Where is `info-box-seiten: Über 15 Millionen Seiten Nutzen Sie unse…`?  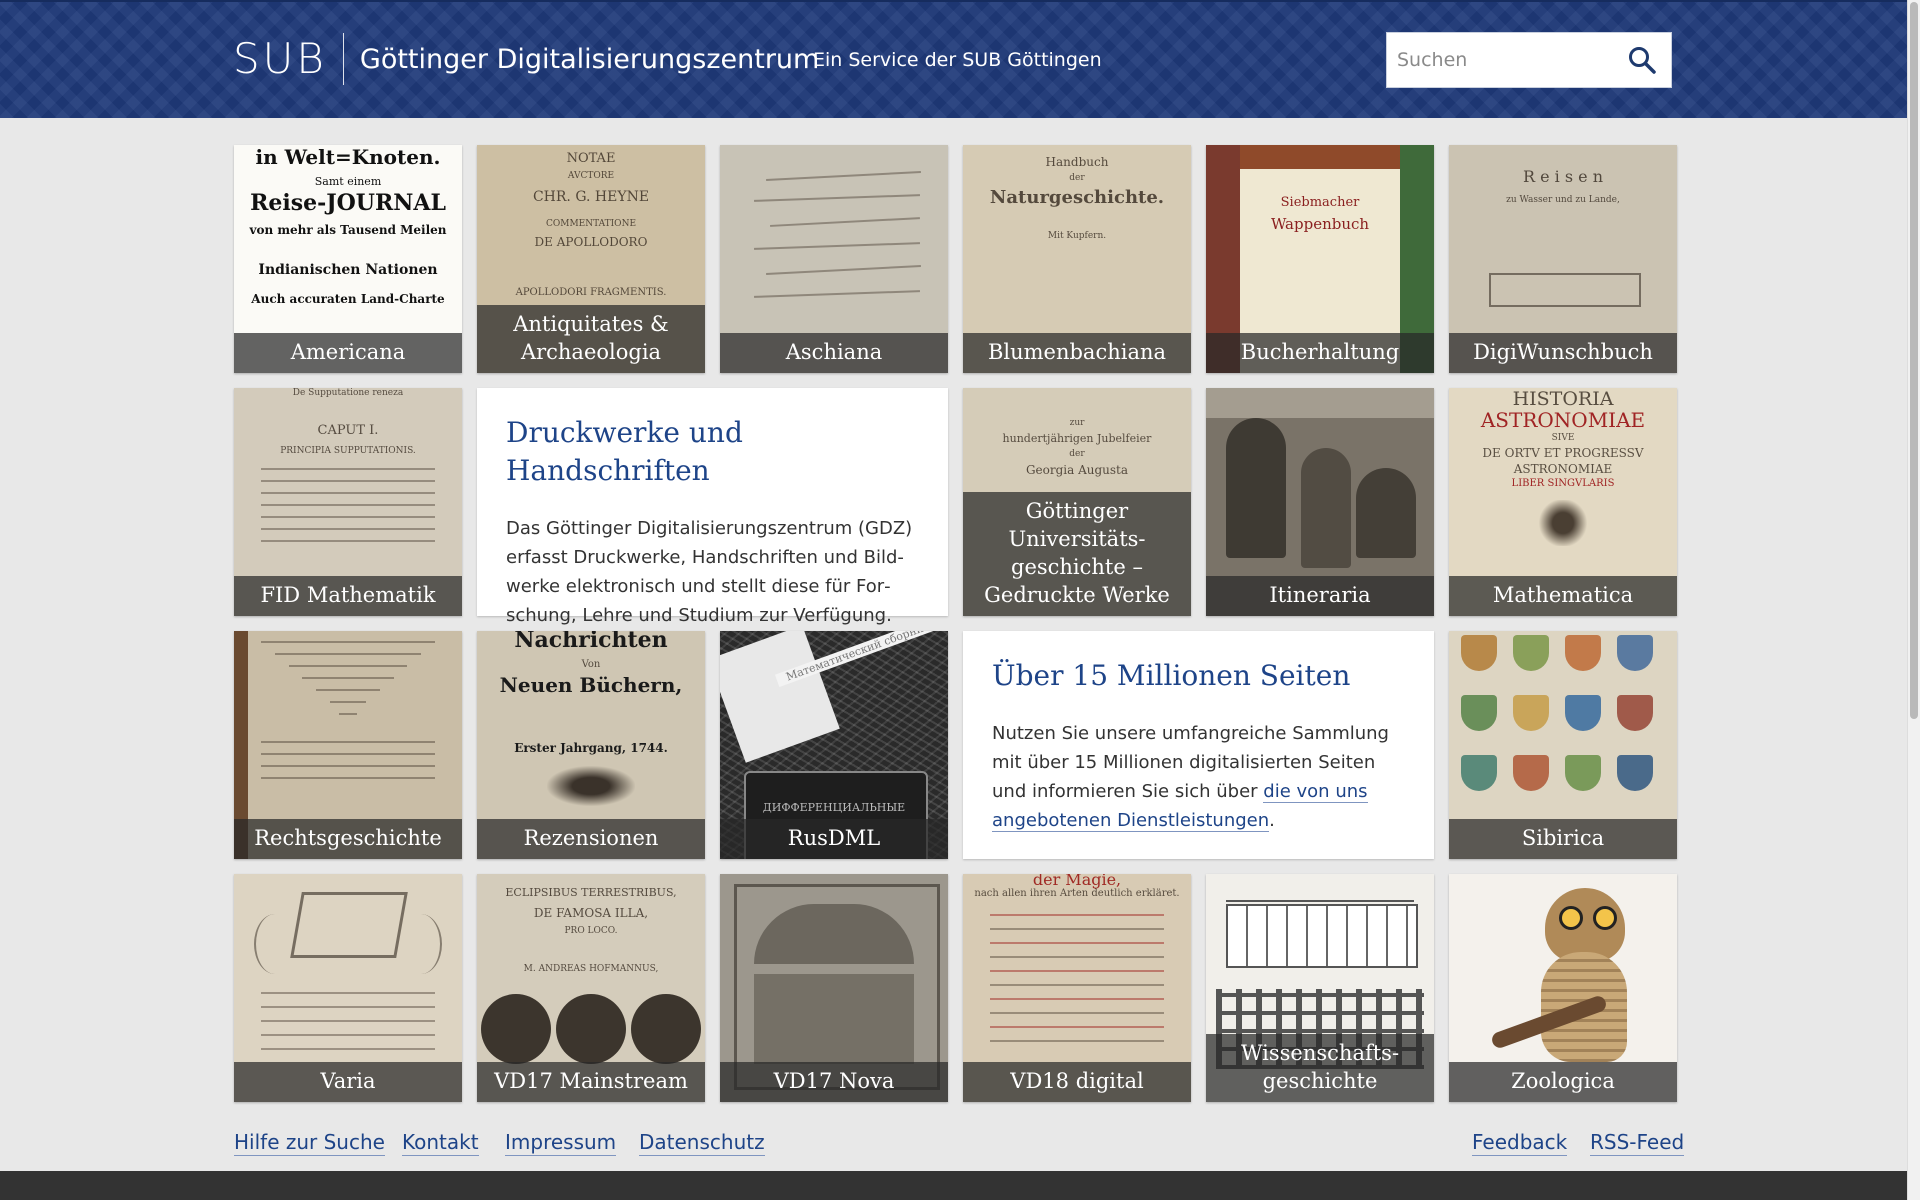 info-box-seiten: Über 15 Millionen Seiten Nutzen Sie unse… is located at coordinates (1198, 745).